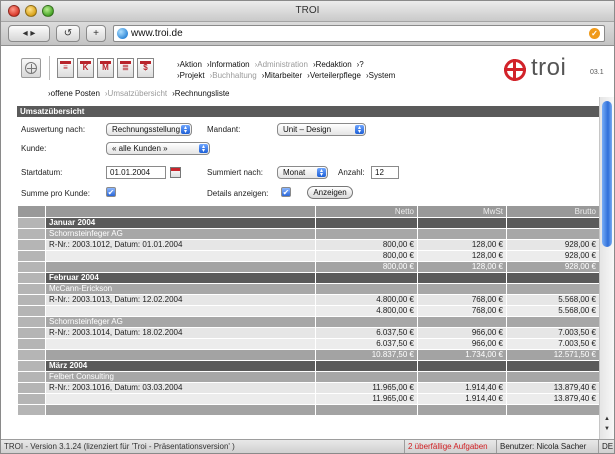 The image size is (615, 454). Describe the element at coordinates (105, 68) in the screenshot. I see `module-mail-icon: M` at that location.